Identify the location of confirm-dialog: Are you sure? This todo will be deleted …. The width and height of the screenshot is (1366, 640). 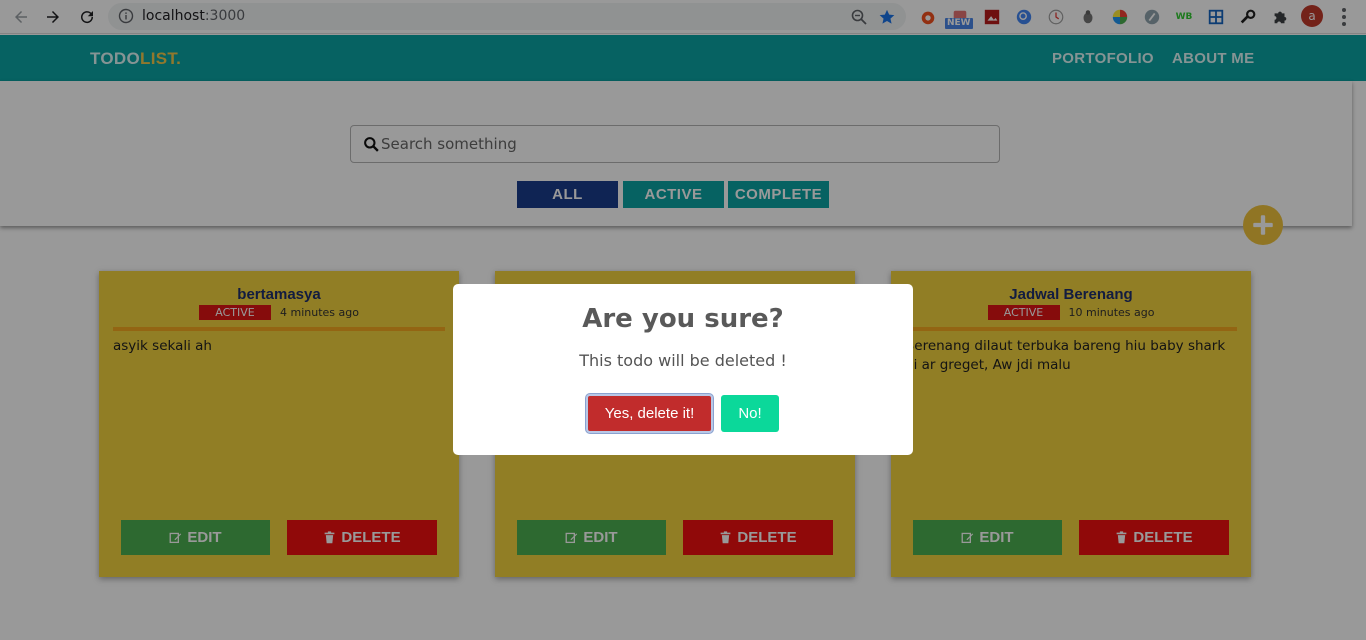
(683, 369).